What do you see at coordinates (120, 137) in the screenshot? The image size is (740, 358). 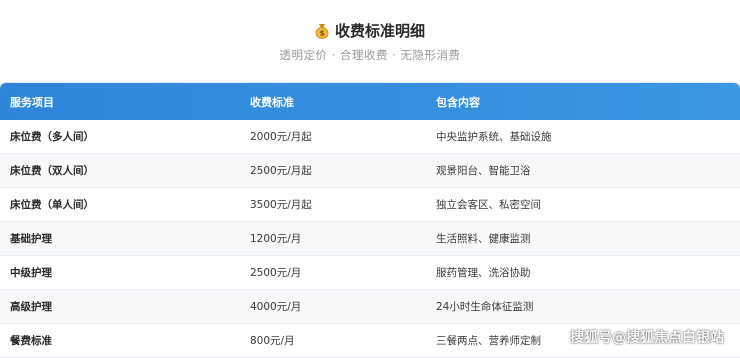 I see `cell-service: 床位费（多人间）` at bounding box center [120, 137].